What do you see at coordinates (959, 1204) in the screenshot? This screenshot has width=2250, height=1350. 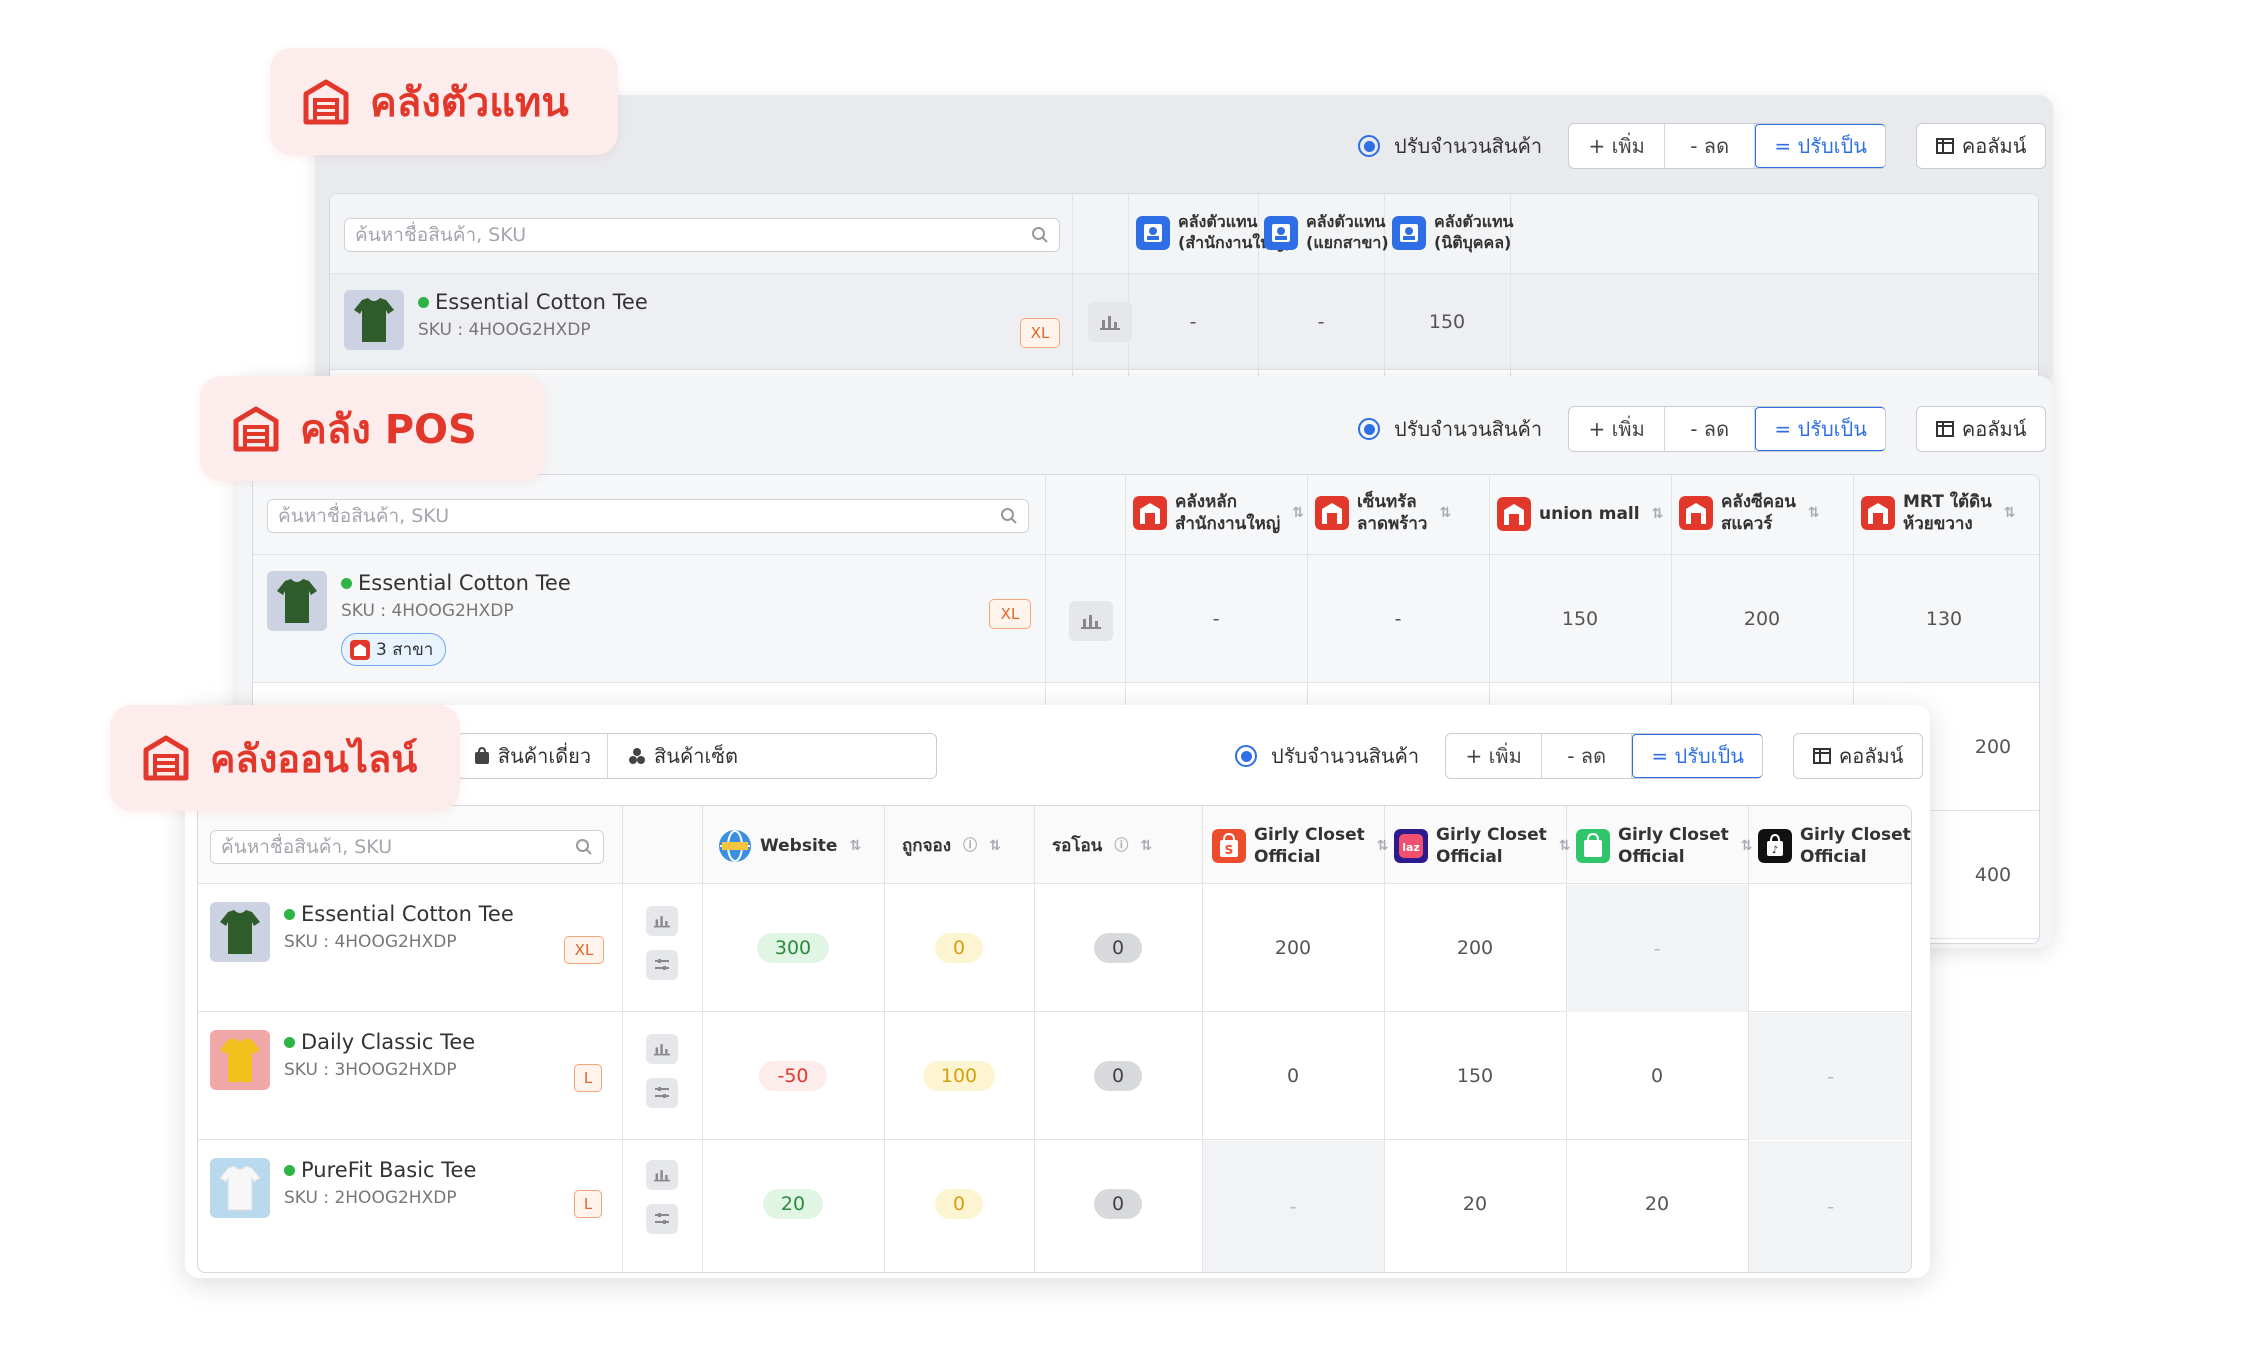 I see `reserved-stock: 0` at bounding box center [959, 1204].